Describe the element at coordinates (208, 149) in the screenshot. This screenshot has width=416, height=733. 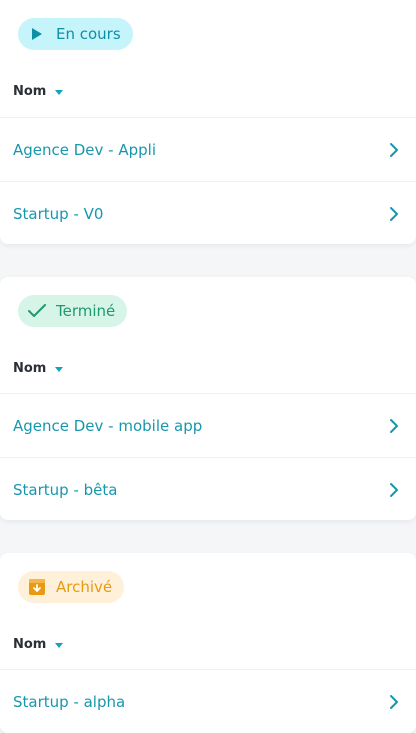
I see `project-row: Agence Dev - Appli` at that location.